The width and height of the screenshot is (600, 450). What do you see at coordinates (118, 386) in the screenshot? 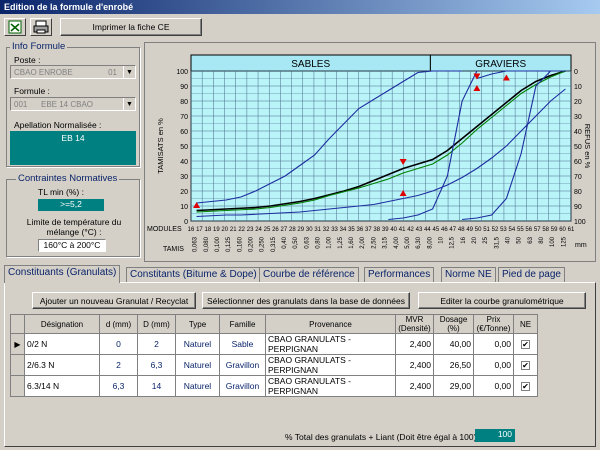
I see `cell-d-min: 6,3` at bounding box center [118, 386].